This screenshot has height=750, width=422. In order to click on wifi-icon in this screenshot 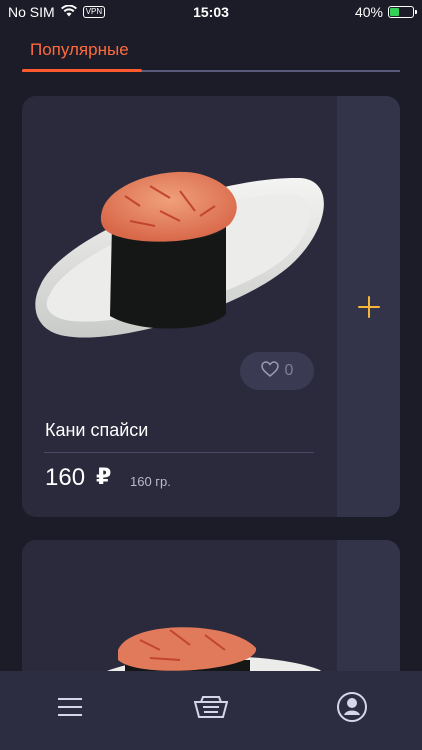, I will do `click(68, 12)`.